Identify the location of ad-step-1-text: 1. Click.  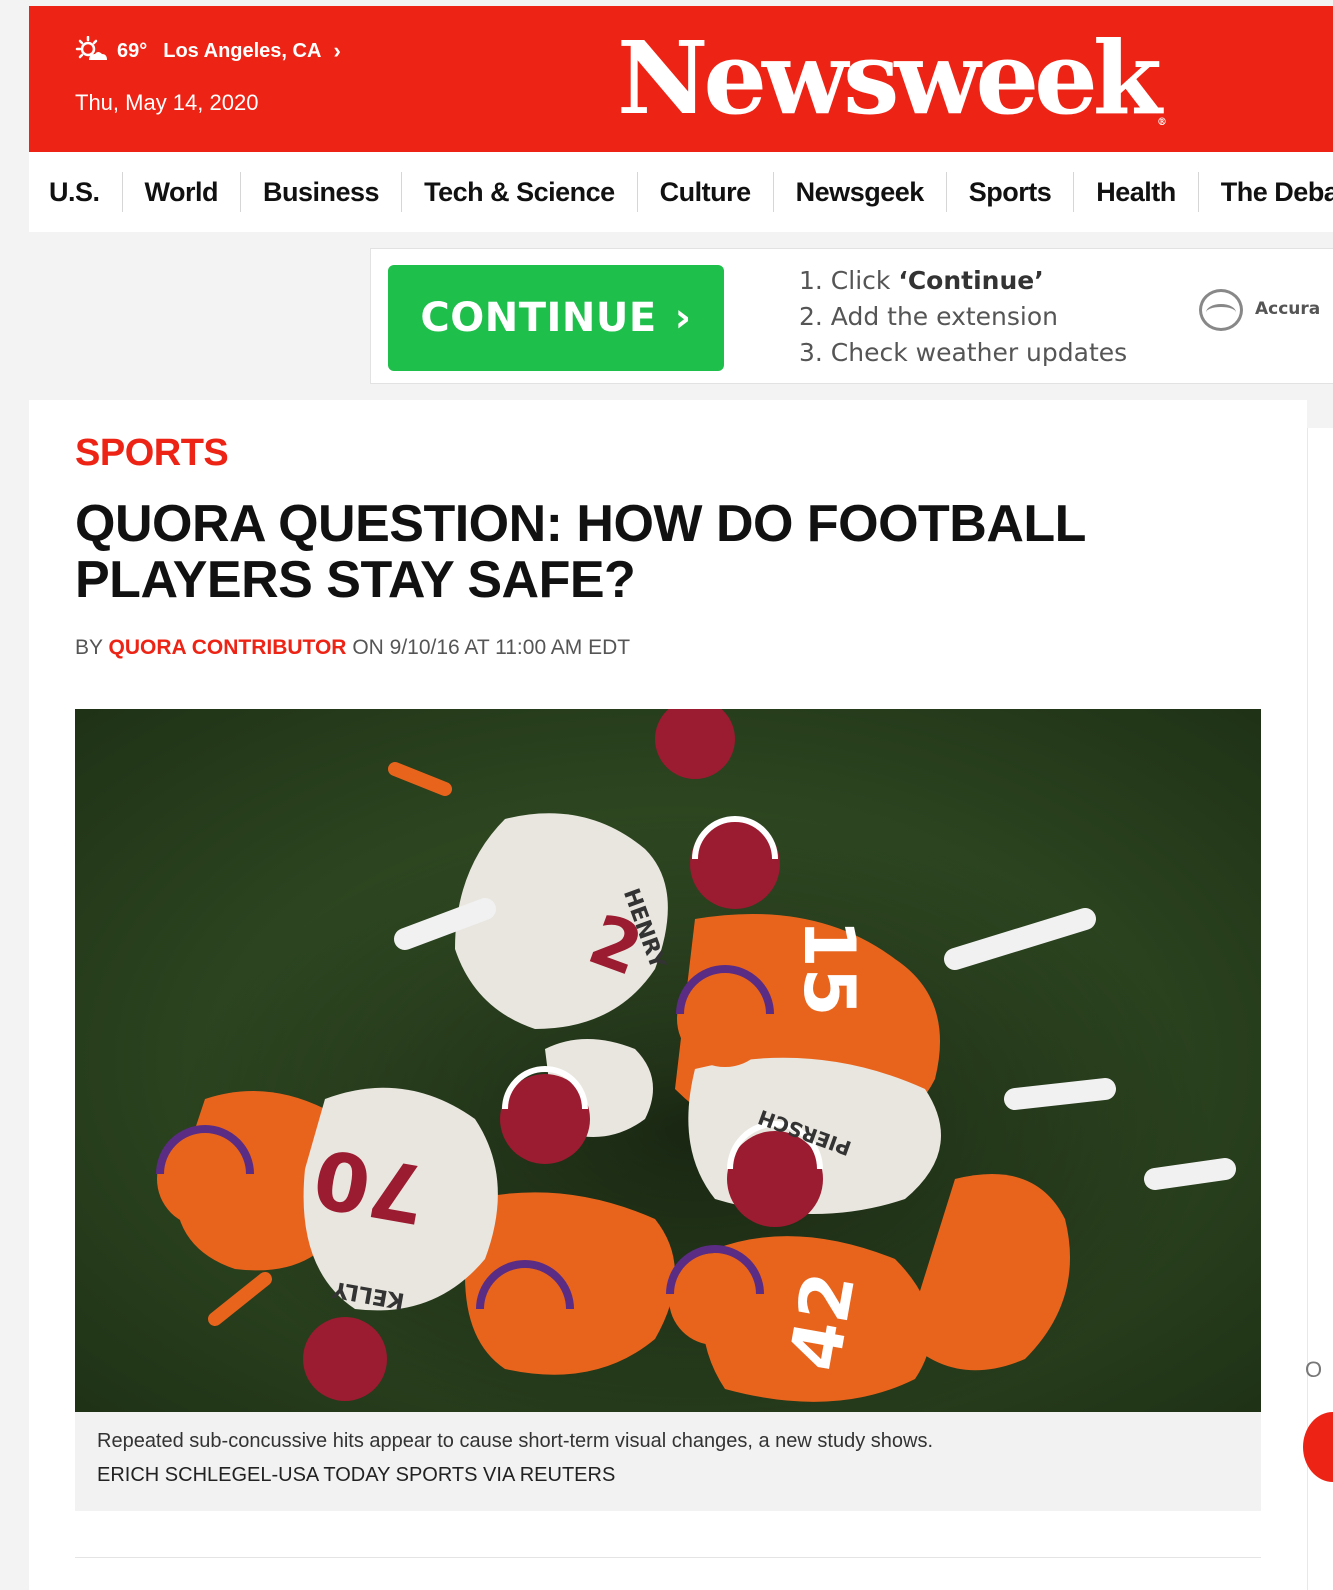
(849, 280).